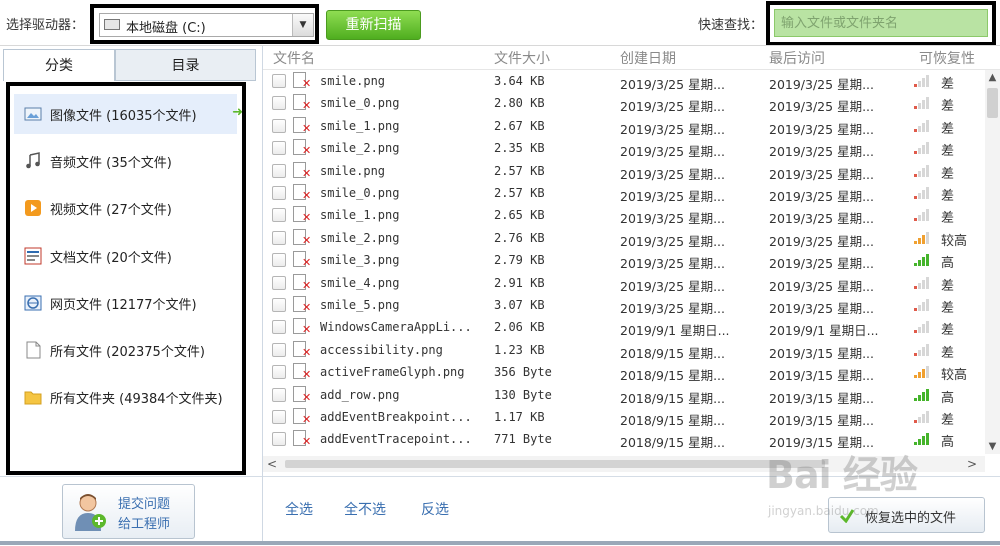 This screenshot has height=546, width=1000. What do you see at coordinates (519, 215) in the screenshot?
I see `file-size: 2.65 KB` at bounding box center [519, 215].